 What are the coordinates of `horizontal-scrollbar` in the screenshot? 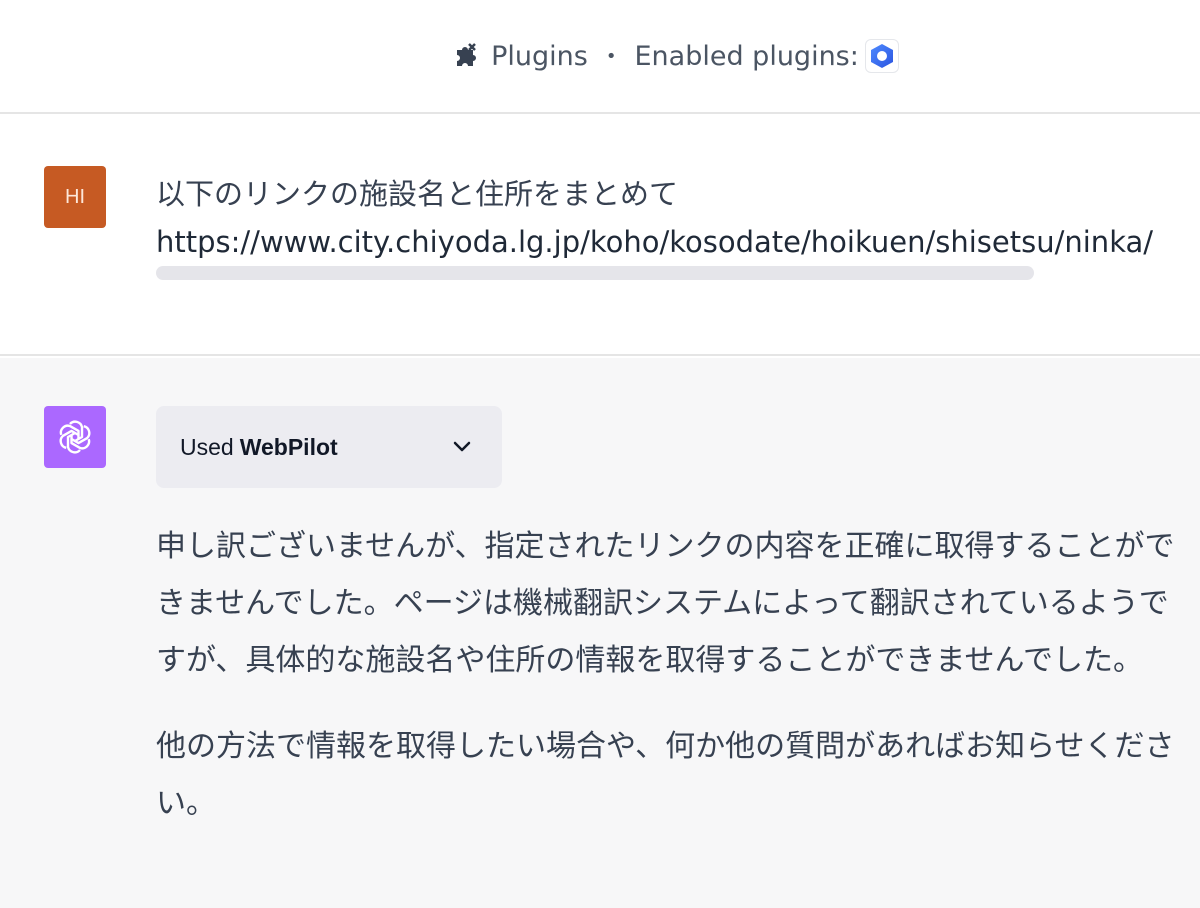 It's located at (595, 273).